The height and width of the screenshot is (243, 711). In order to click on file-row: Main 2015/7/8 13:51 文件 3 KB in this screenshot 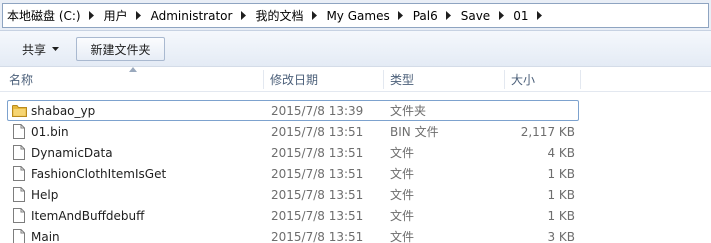, I will do `click(355, 234)`.